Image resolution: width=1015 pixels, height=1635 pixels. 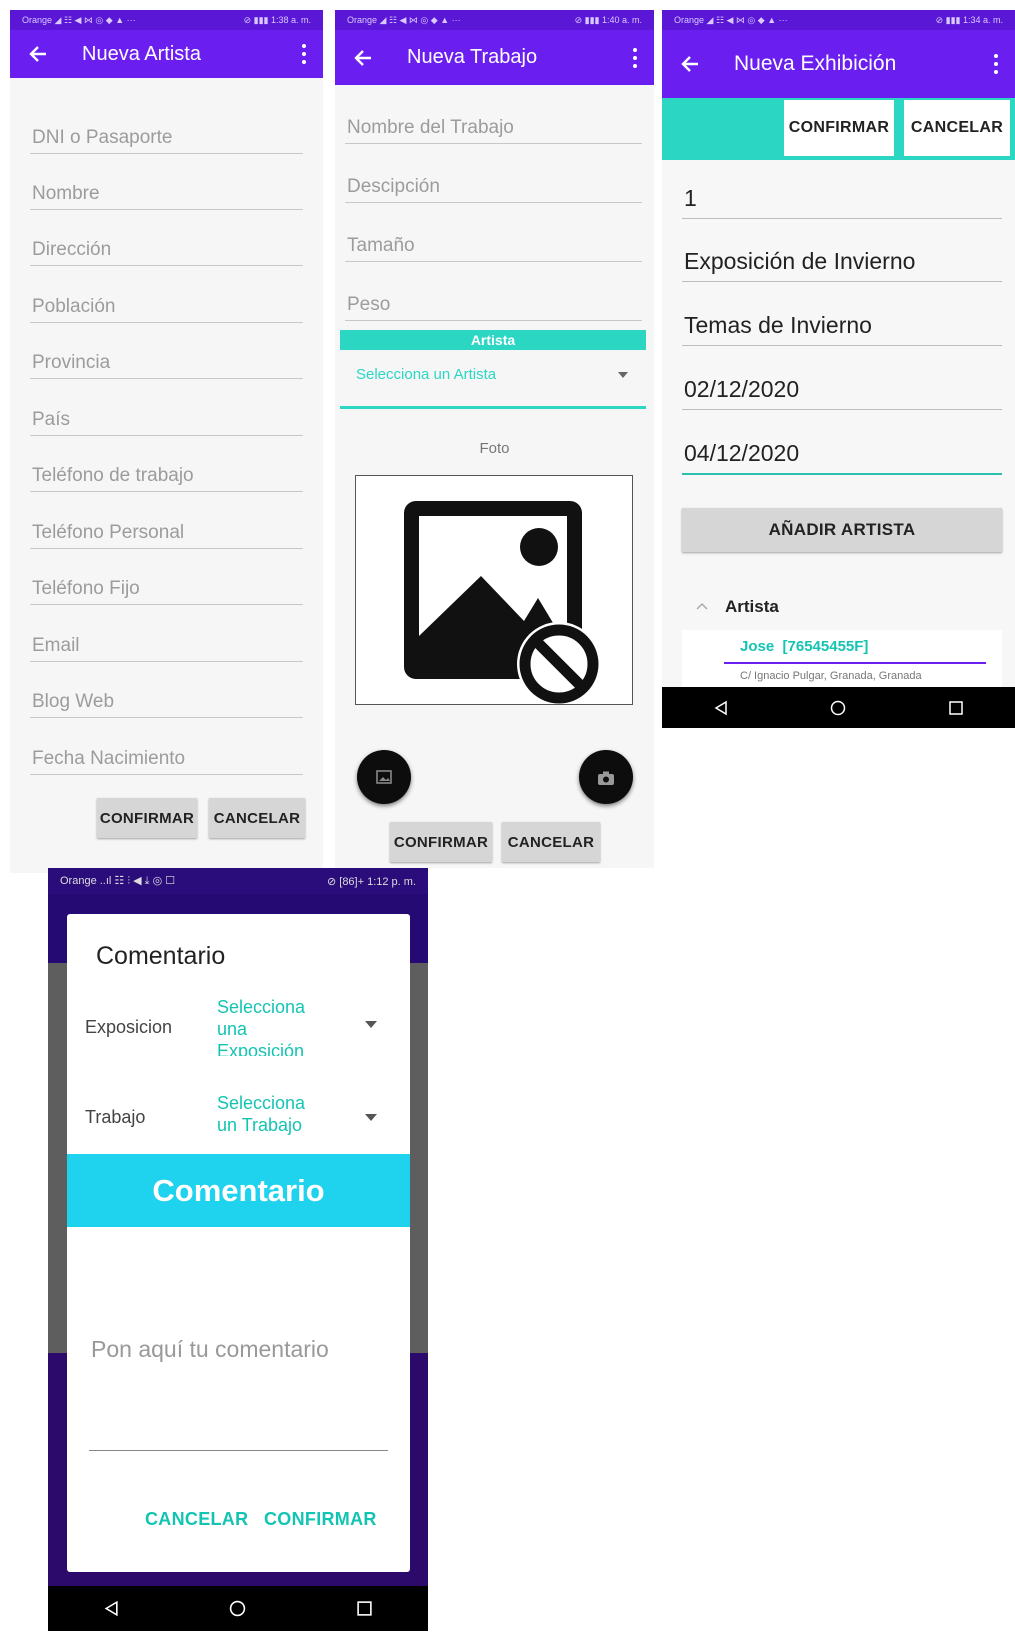 I want to click on gallery-button, so click(x=384, y=777).